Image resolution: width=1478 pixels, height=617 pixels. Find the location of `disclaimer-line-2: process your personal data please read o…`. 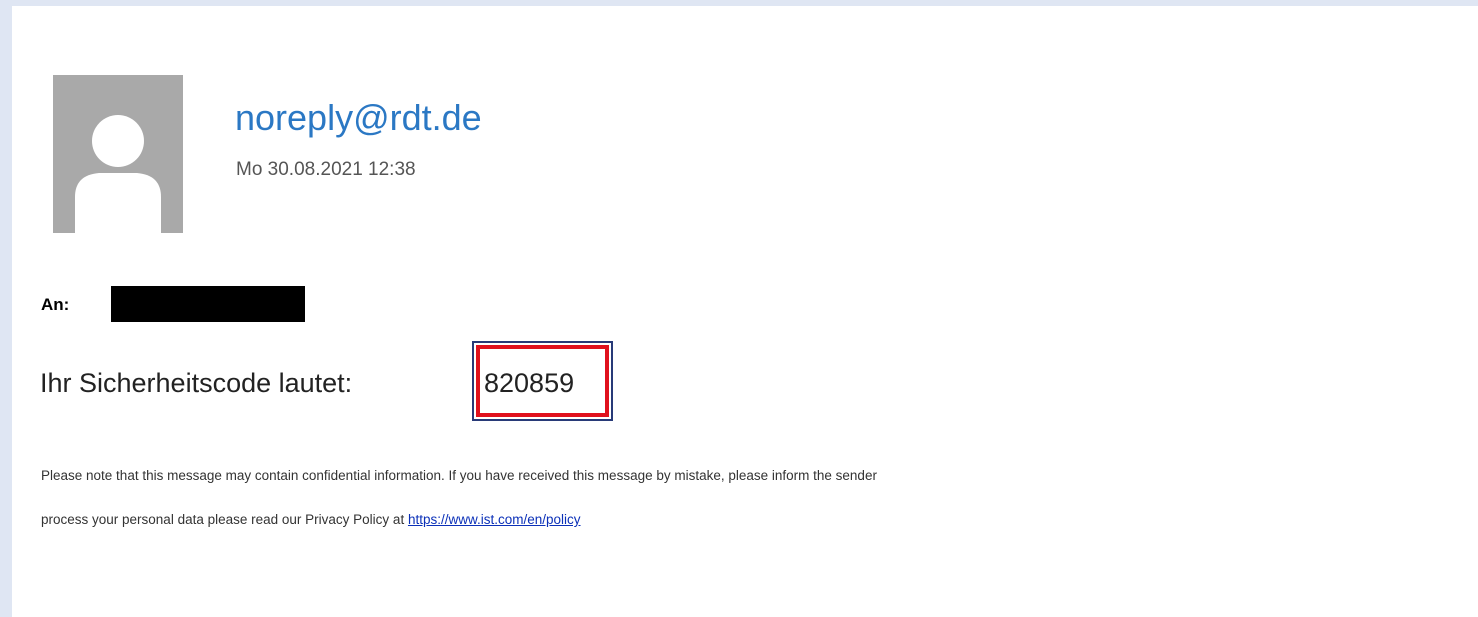

disclaimer-line-2: process your personal data please read o… is located at coordinates (311, 520).